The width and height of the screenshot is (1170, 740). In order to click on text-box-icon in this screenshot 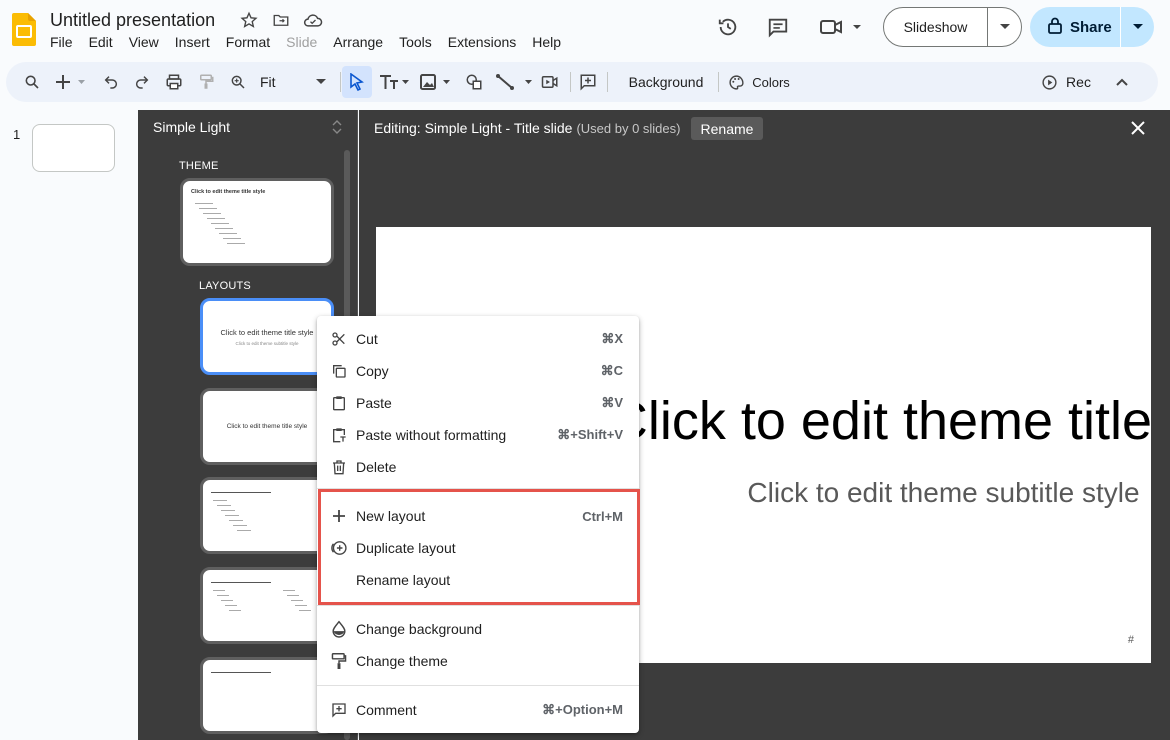, I will do `click(395, 82)`.